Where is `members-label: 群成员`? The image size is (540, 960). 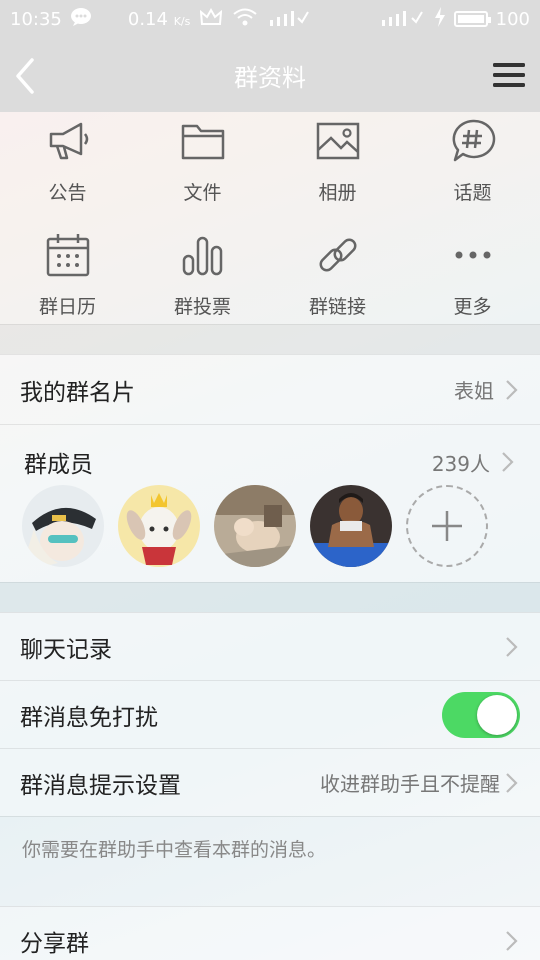
members-label: 群成员 is located at coordinates (58, 465).